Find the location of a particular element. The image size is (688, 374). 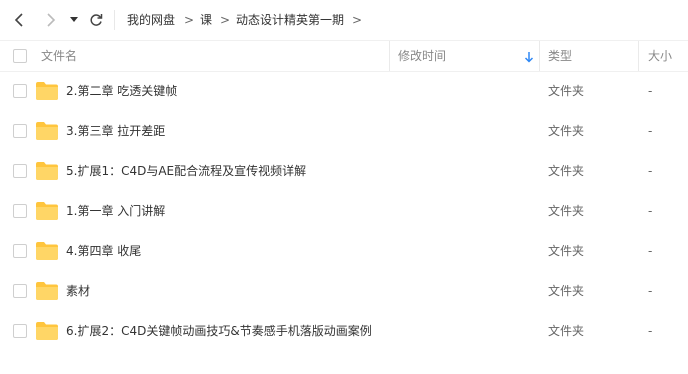

toolbar-divider is located at coordinates (114, 20).